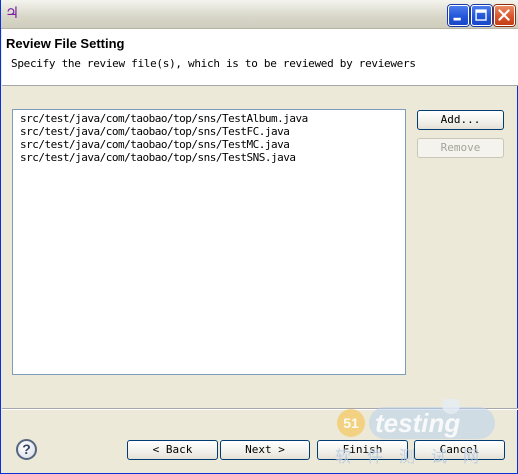  Describe the element at coordinates (265, 450) in the screenshot. I see `next-button: Next >` at that location.